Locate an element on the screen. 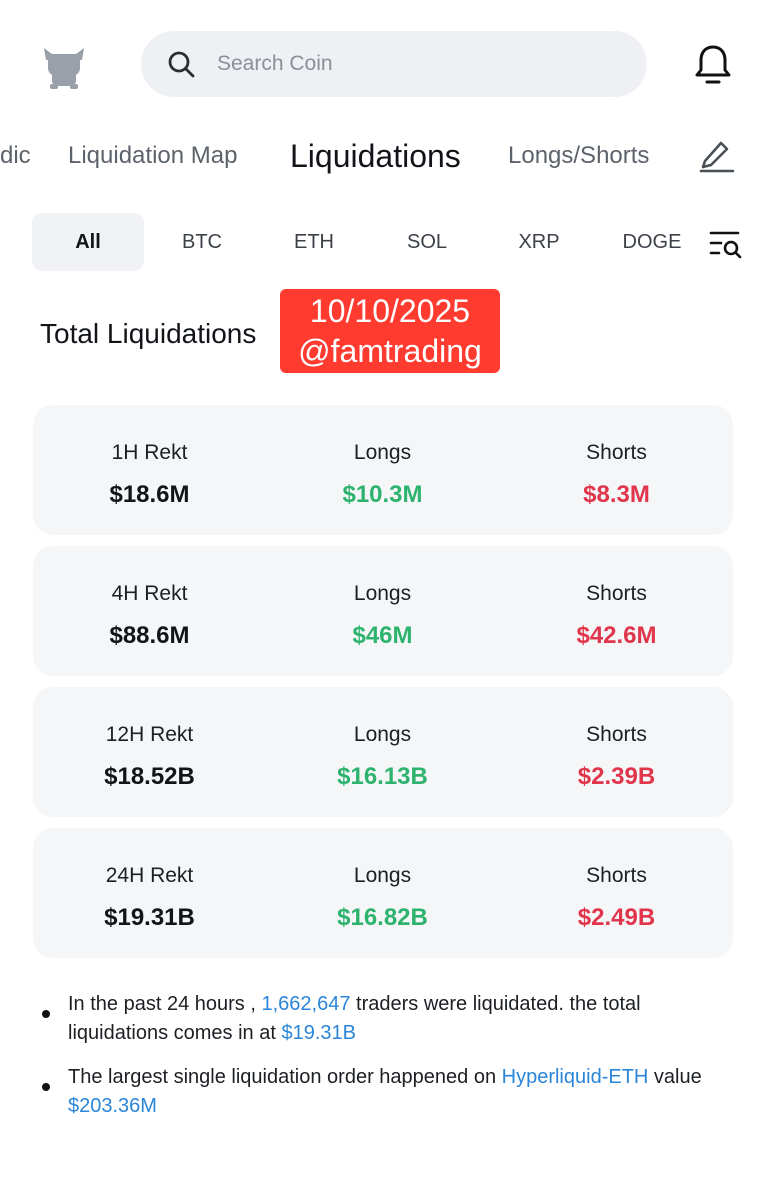  coin-filter-xrp: XRP is located at coordinates (539, 242).